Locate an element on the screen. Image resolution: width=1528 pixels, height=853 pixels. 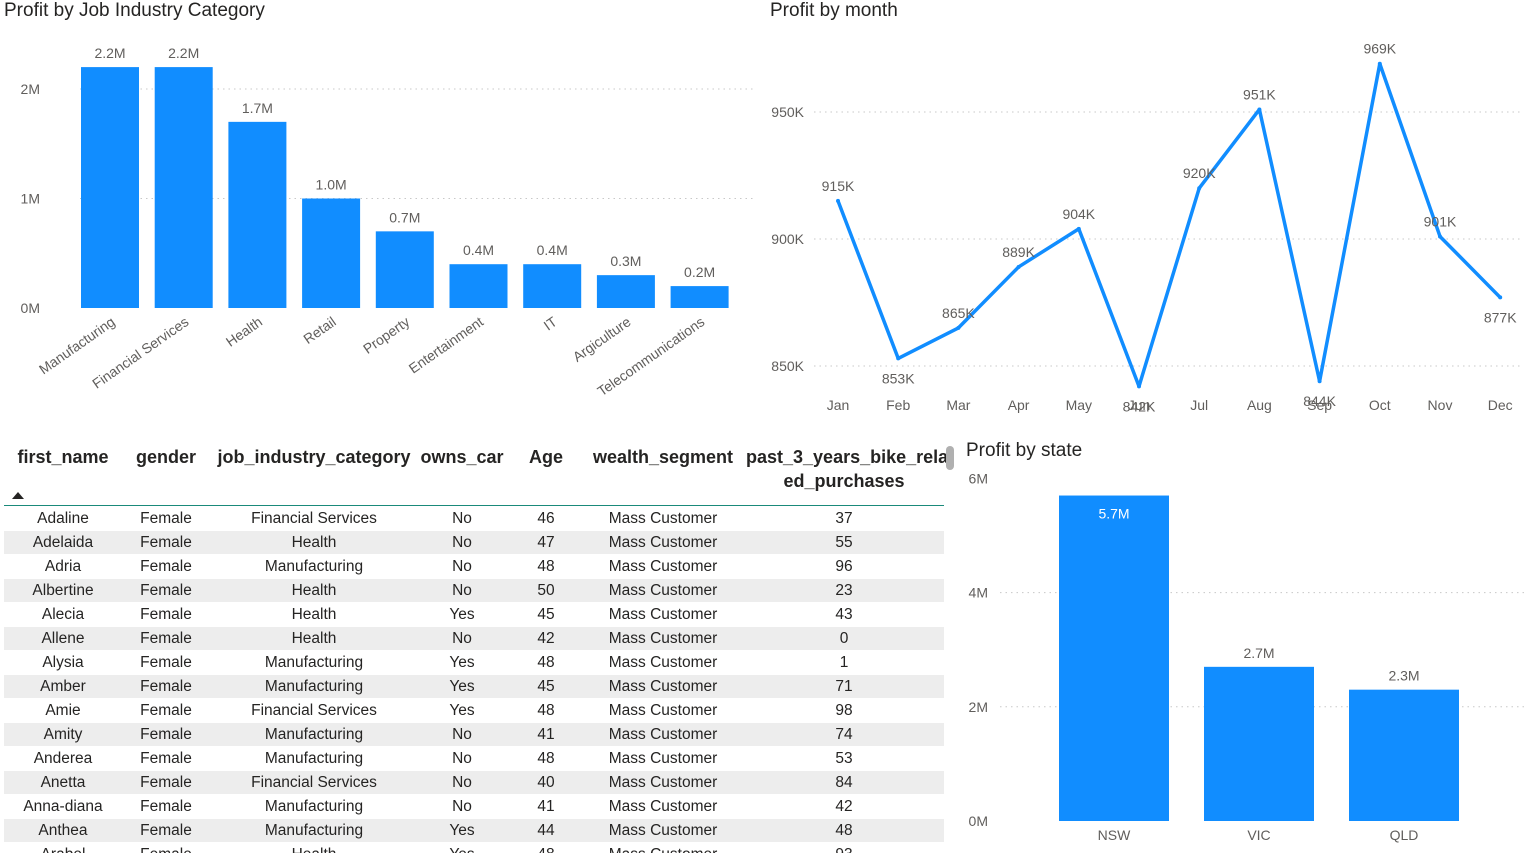
cell-past-3-years-bike-related-purchases: 74 is located at coordinates (844, 734).